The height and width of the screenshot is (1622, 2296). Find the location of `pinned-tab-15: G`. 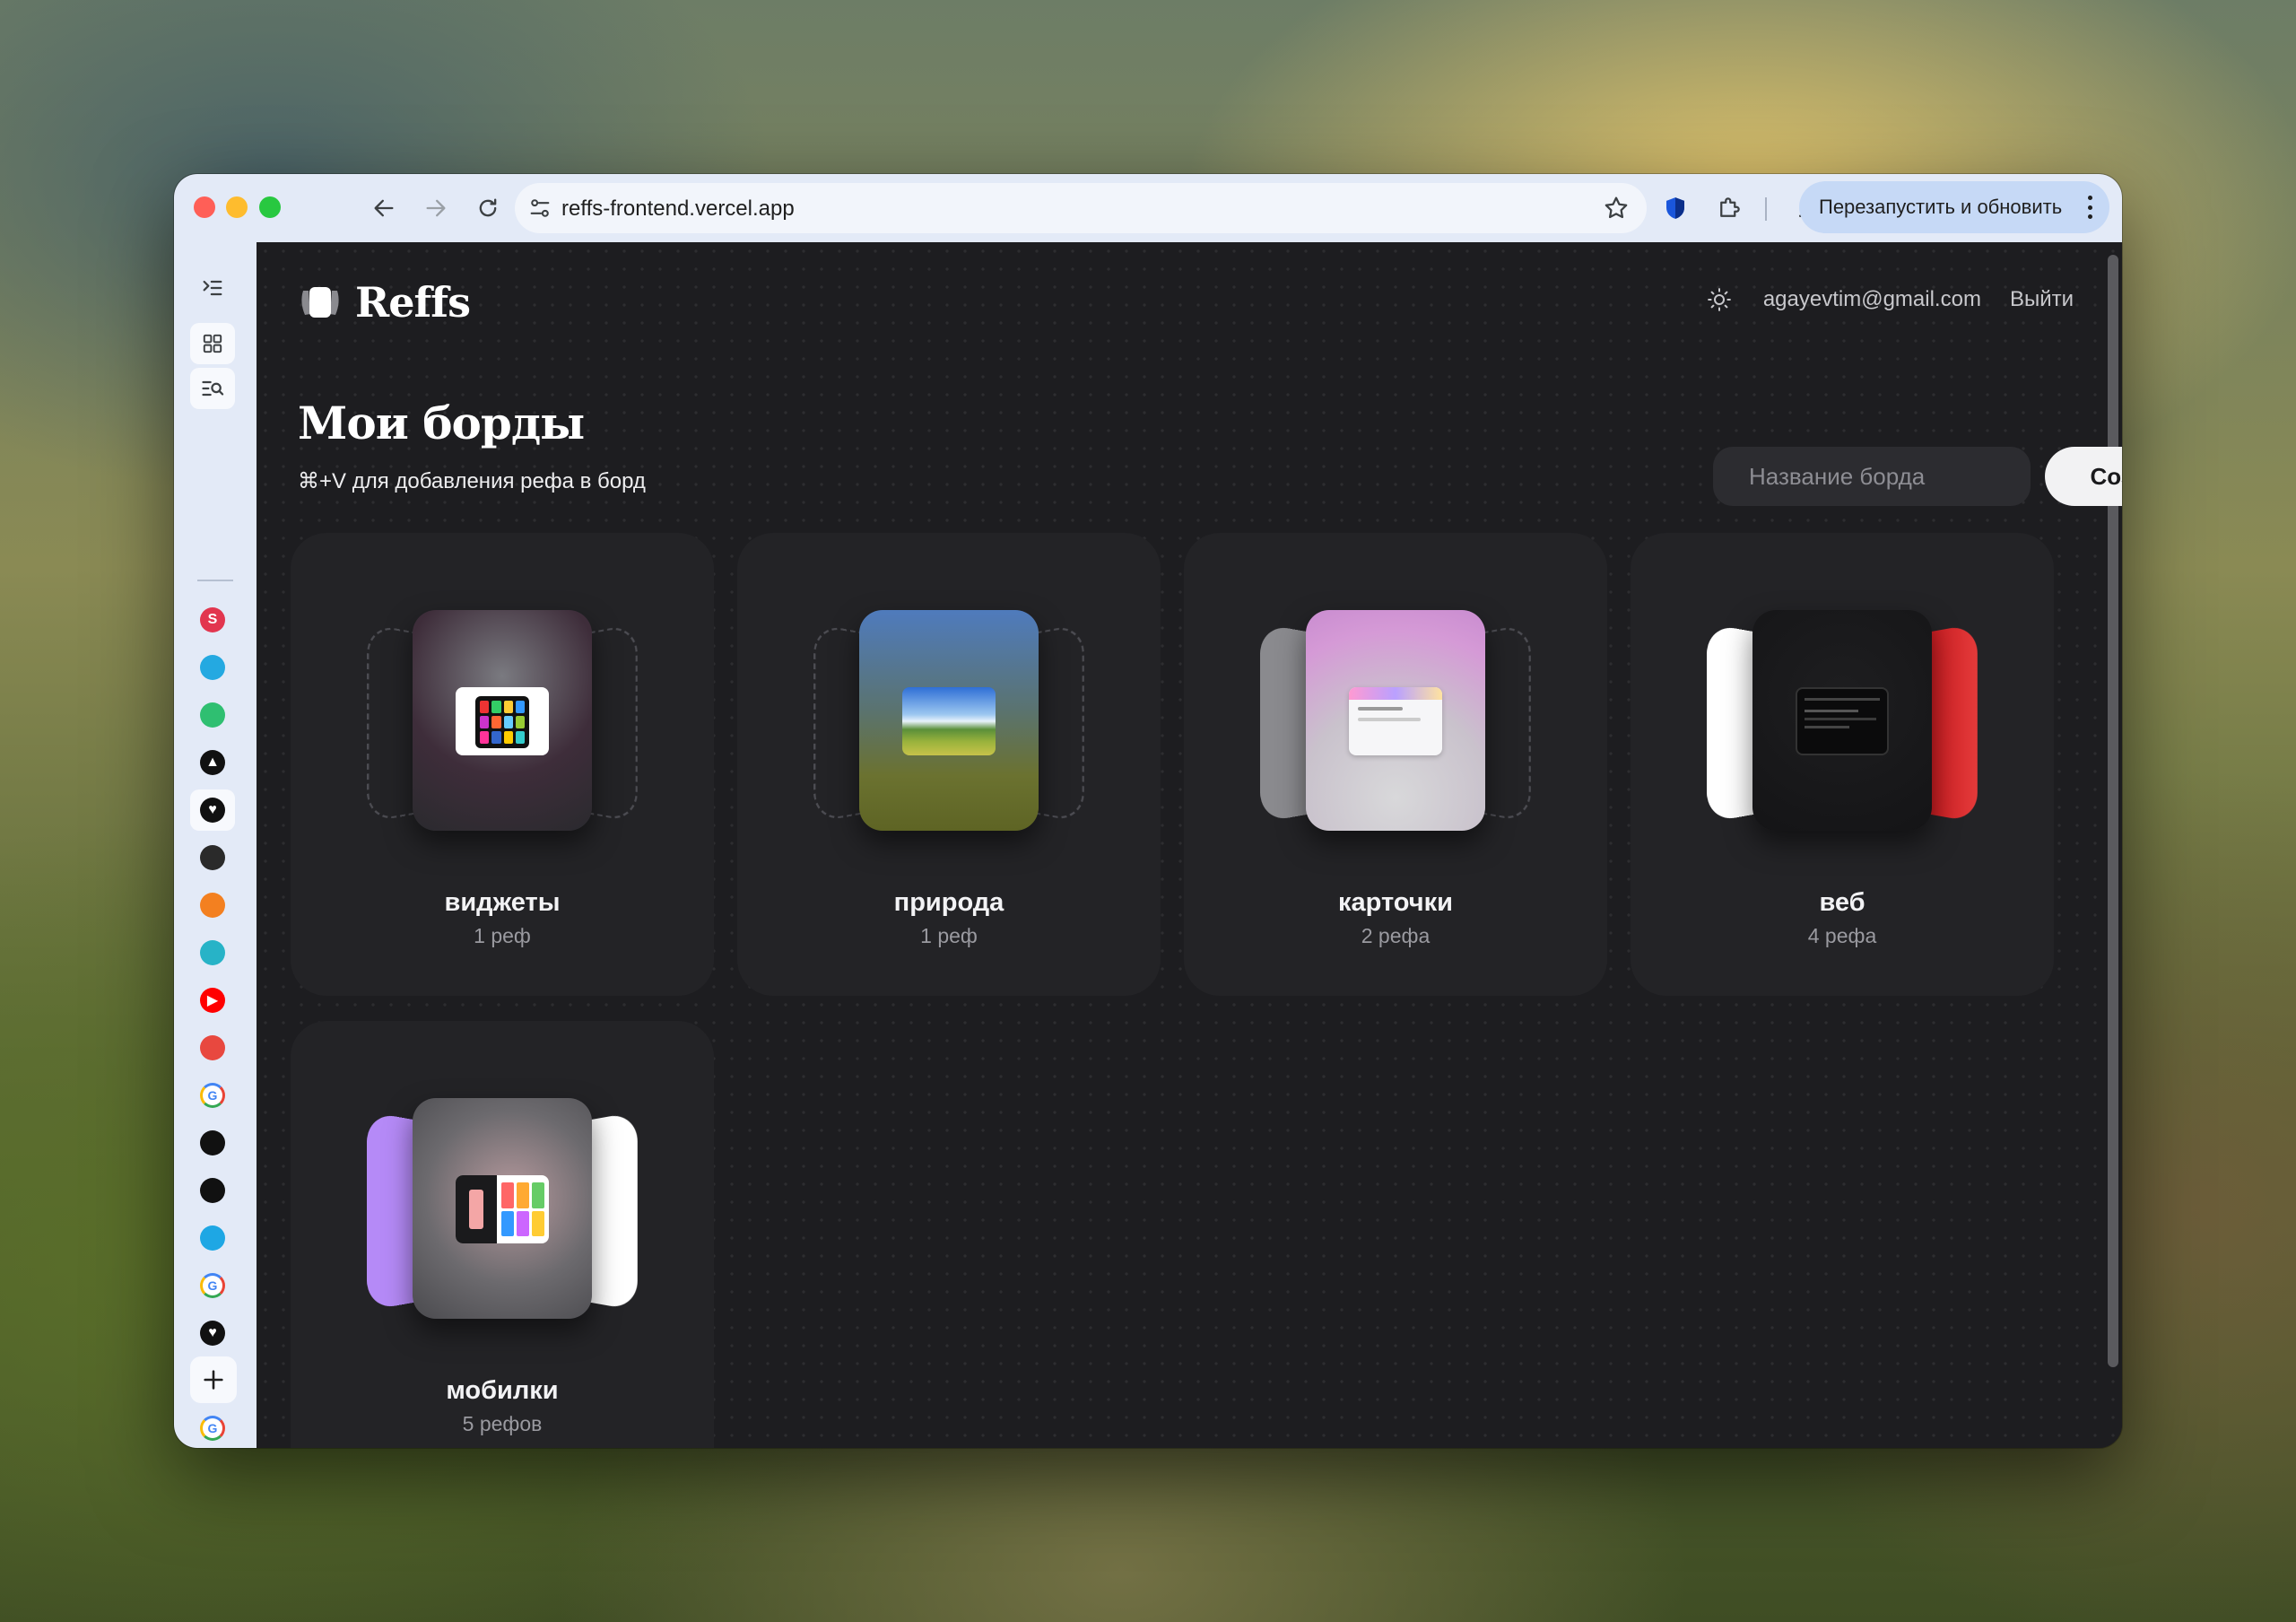

pinned-tab-15: G is located at coordinates (212, 1286).